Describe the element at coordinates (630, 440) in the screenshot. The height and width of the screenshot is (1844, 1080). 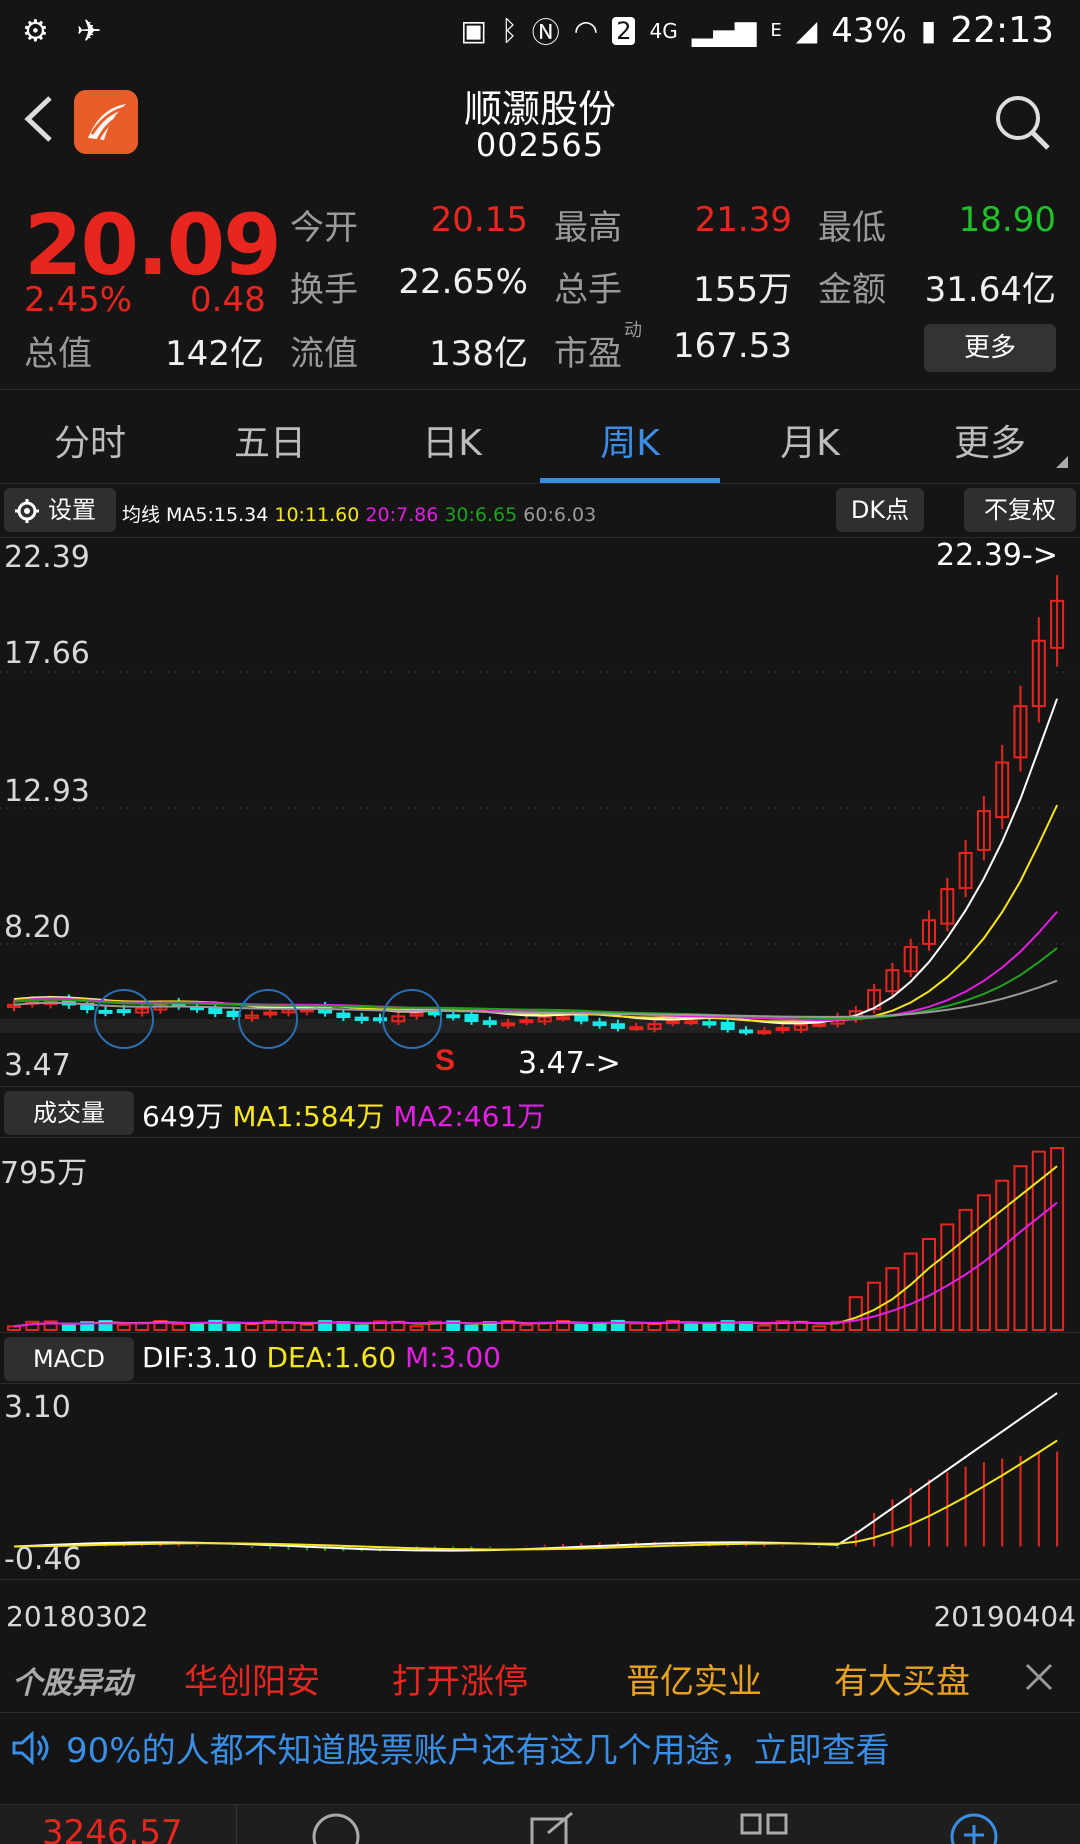
I see `tab-week-k: 周K` at that location.